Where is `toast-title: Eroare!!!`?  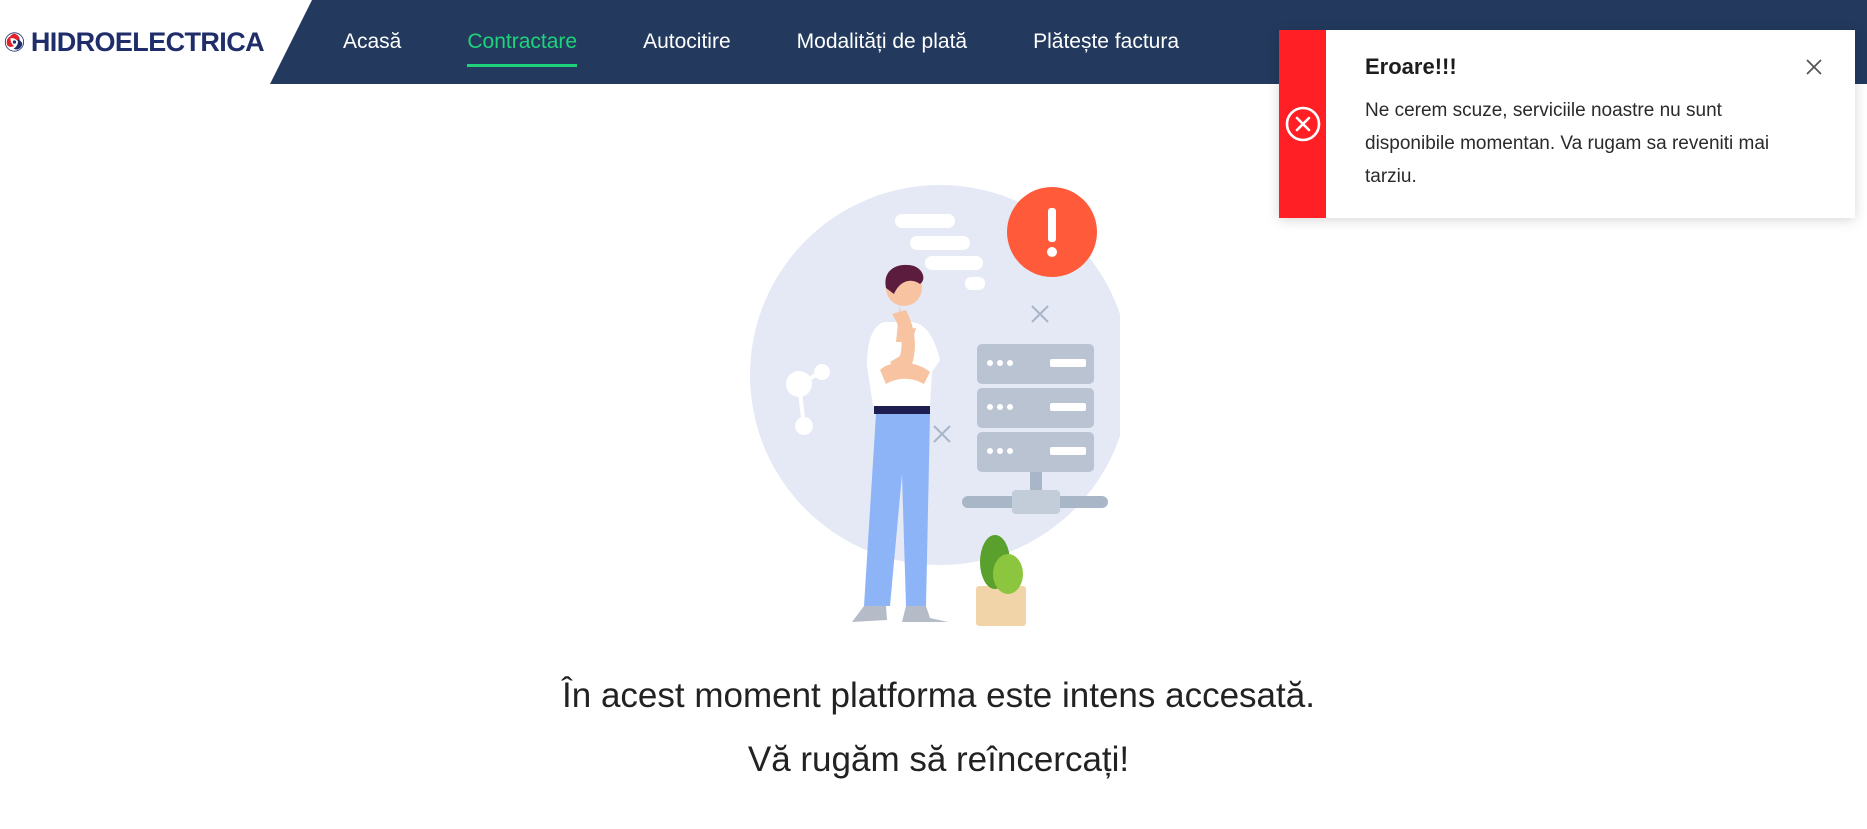 toast-title: Eroare!!! is located at coordinates (1411, 66).